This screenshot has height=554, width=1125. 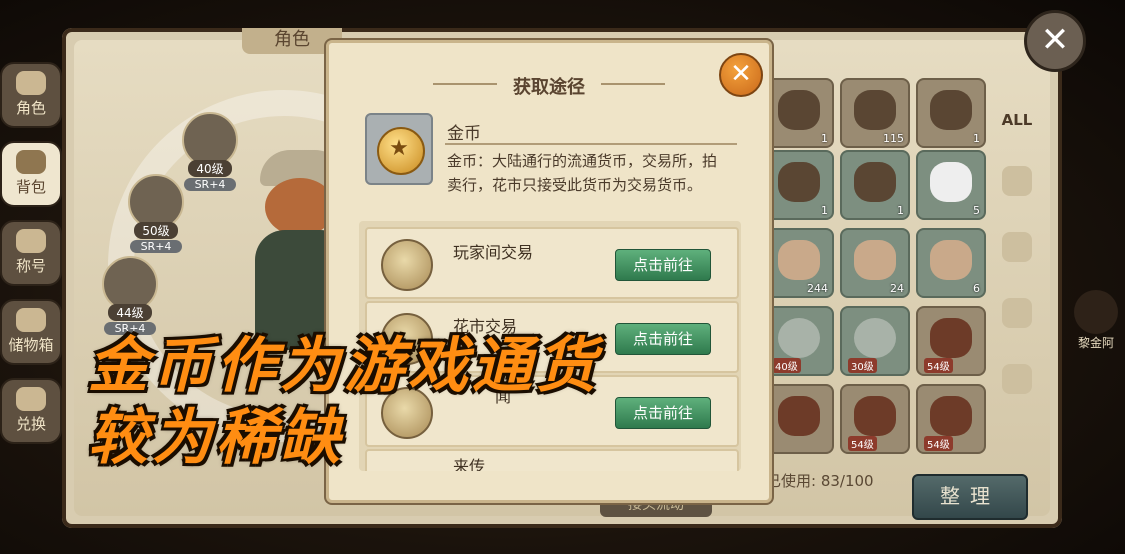 What do you see at coordinates (893, 138) in the screenshot?
I see `slot-count: 115` at bounding box center [893, 138].